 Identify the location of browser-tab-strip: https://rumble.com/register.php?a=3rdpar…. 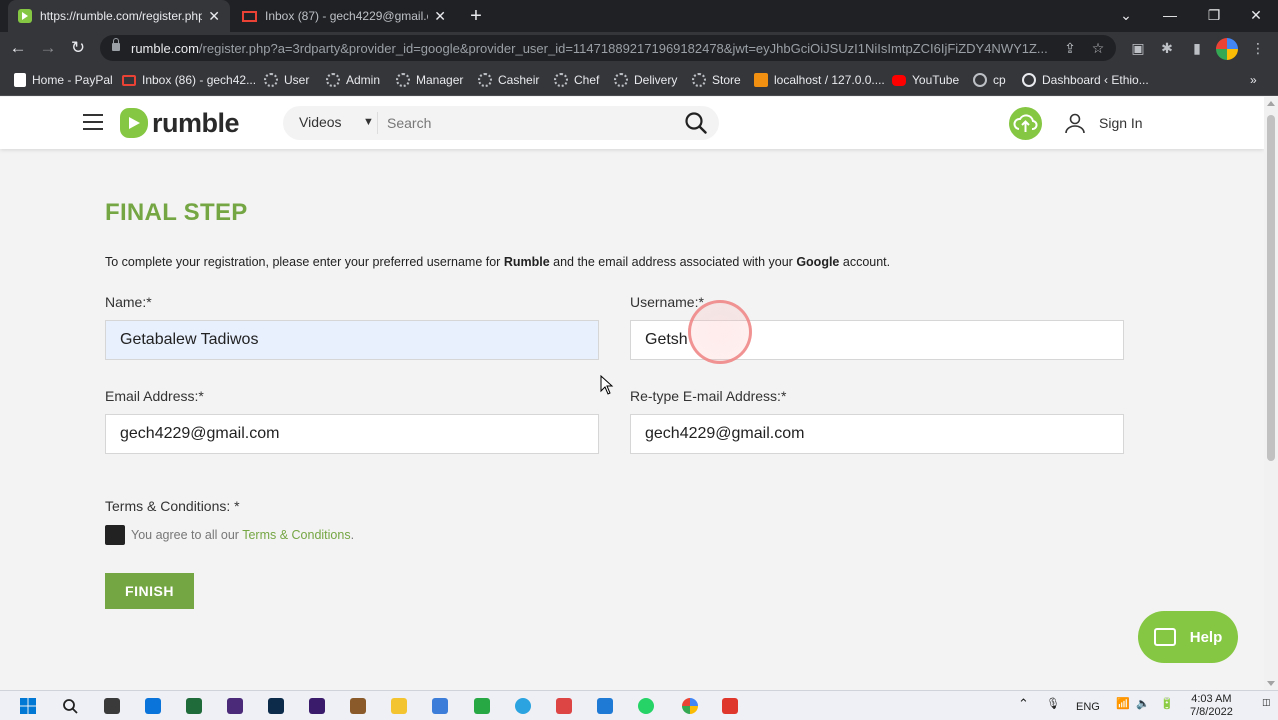
(639, 16).